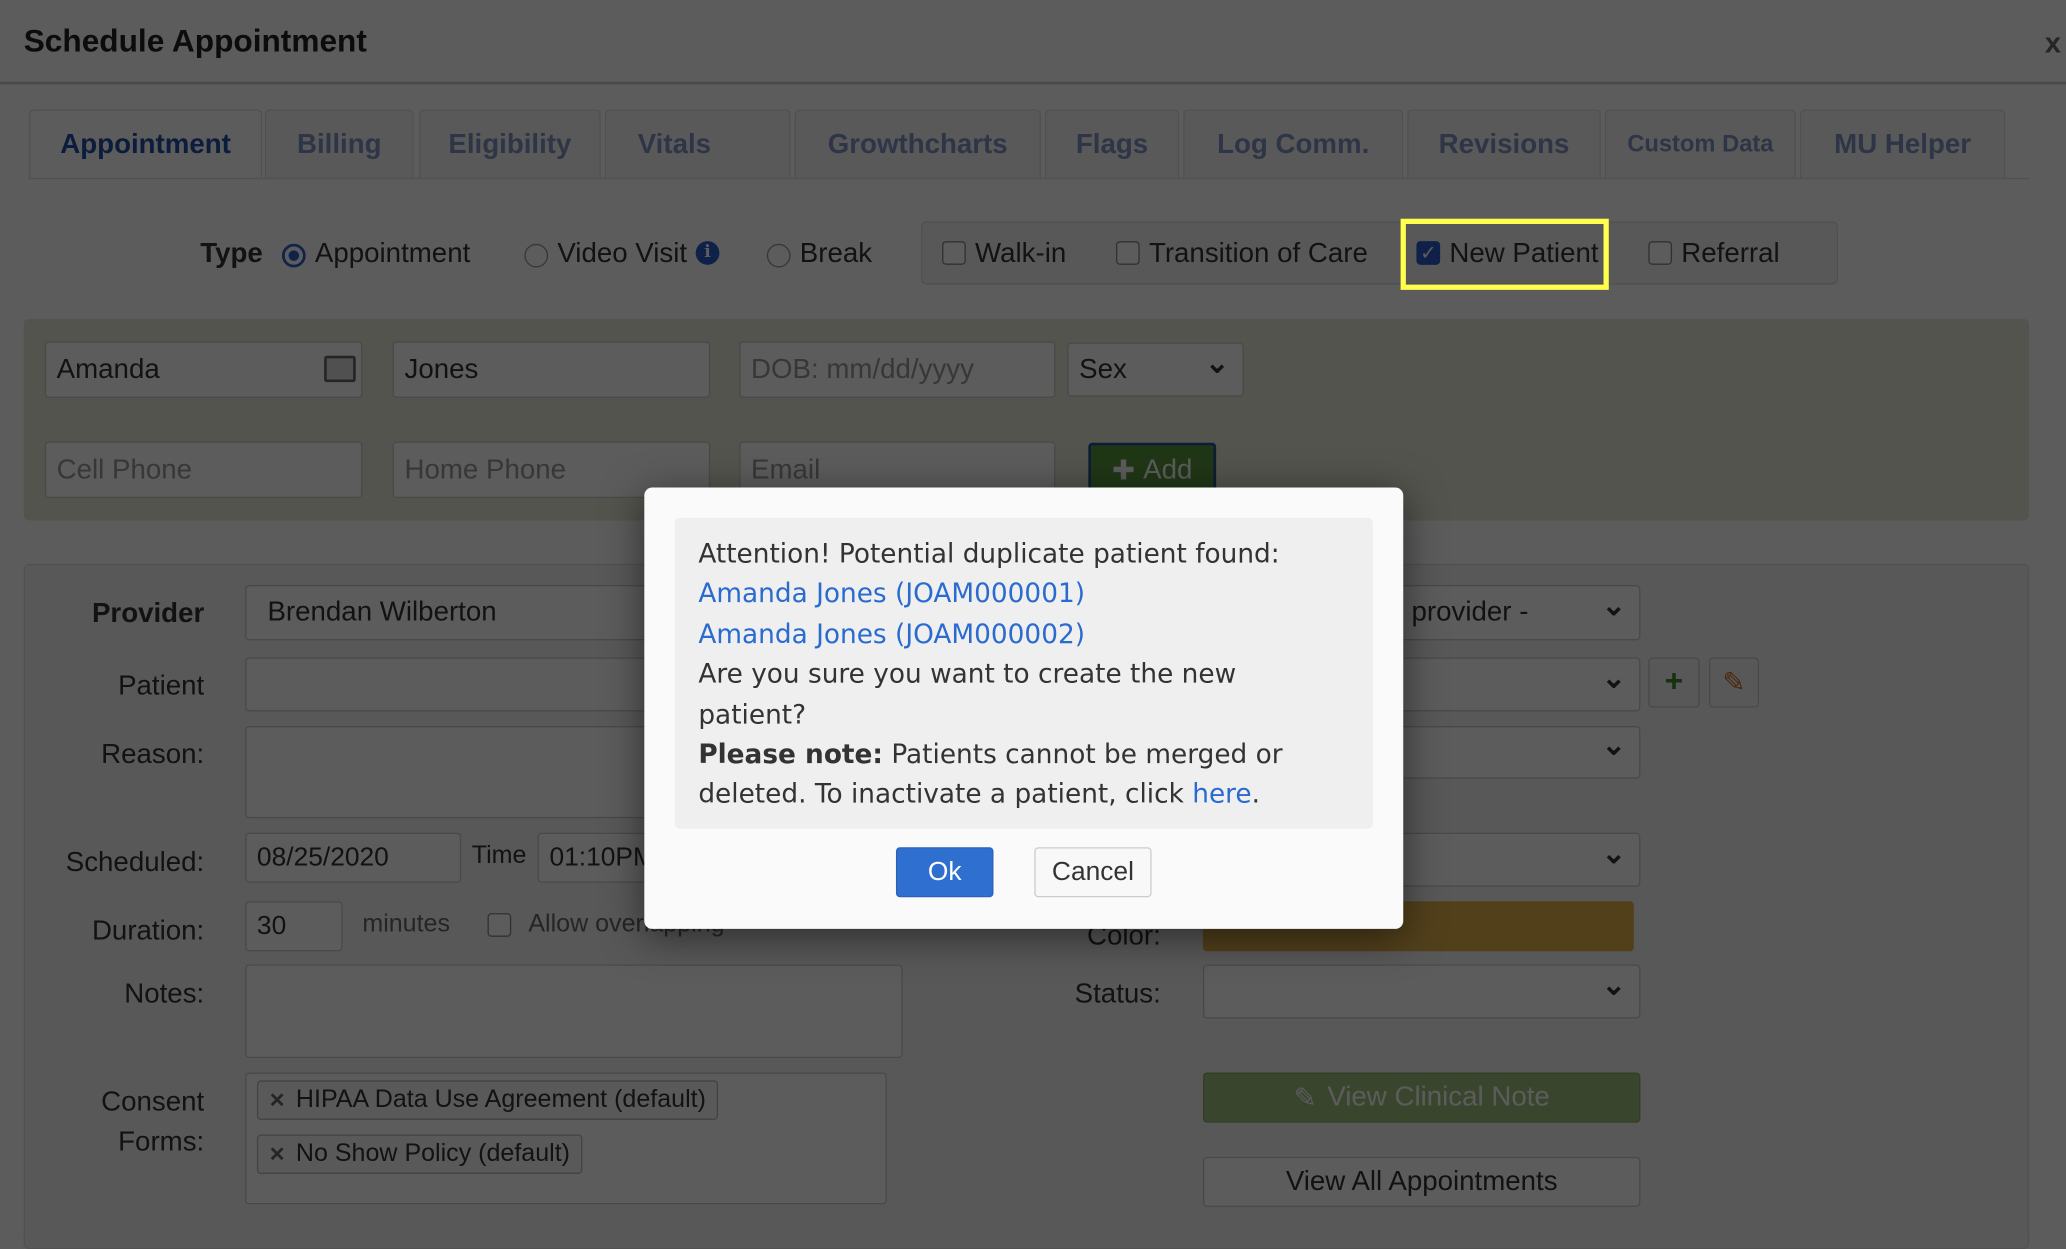 Image resolution: width=2066 pixels, height=1249 pixels. I want to click on type-video-visit-radio, so click(536, 255).